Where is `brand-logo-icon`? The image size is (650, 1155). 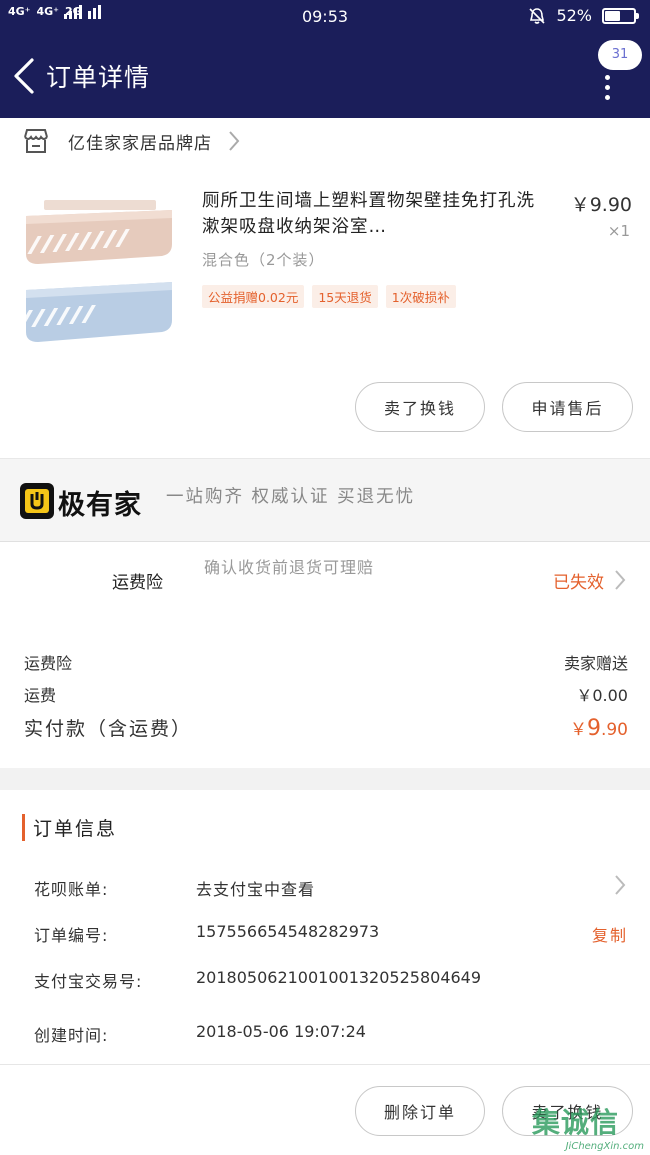
brand-logo-icon is located at coordinates (37, 501).